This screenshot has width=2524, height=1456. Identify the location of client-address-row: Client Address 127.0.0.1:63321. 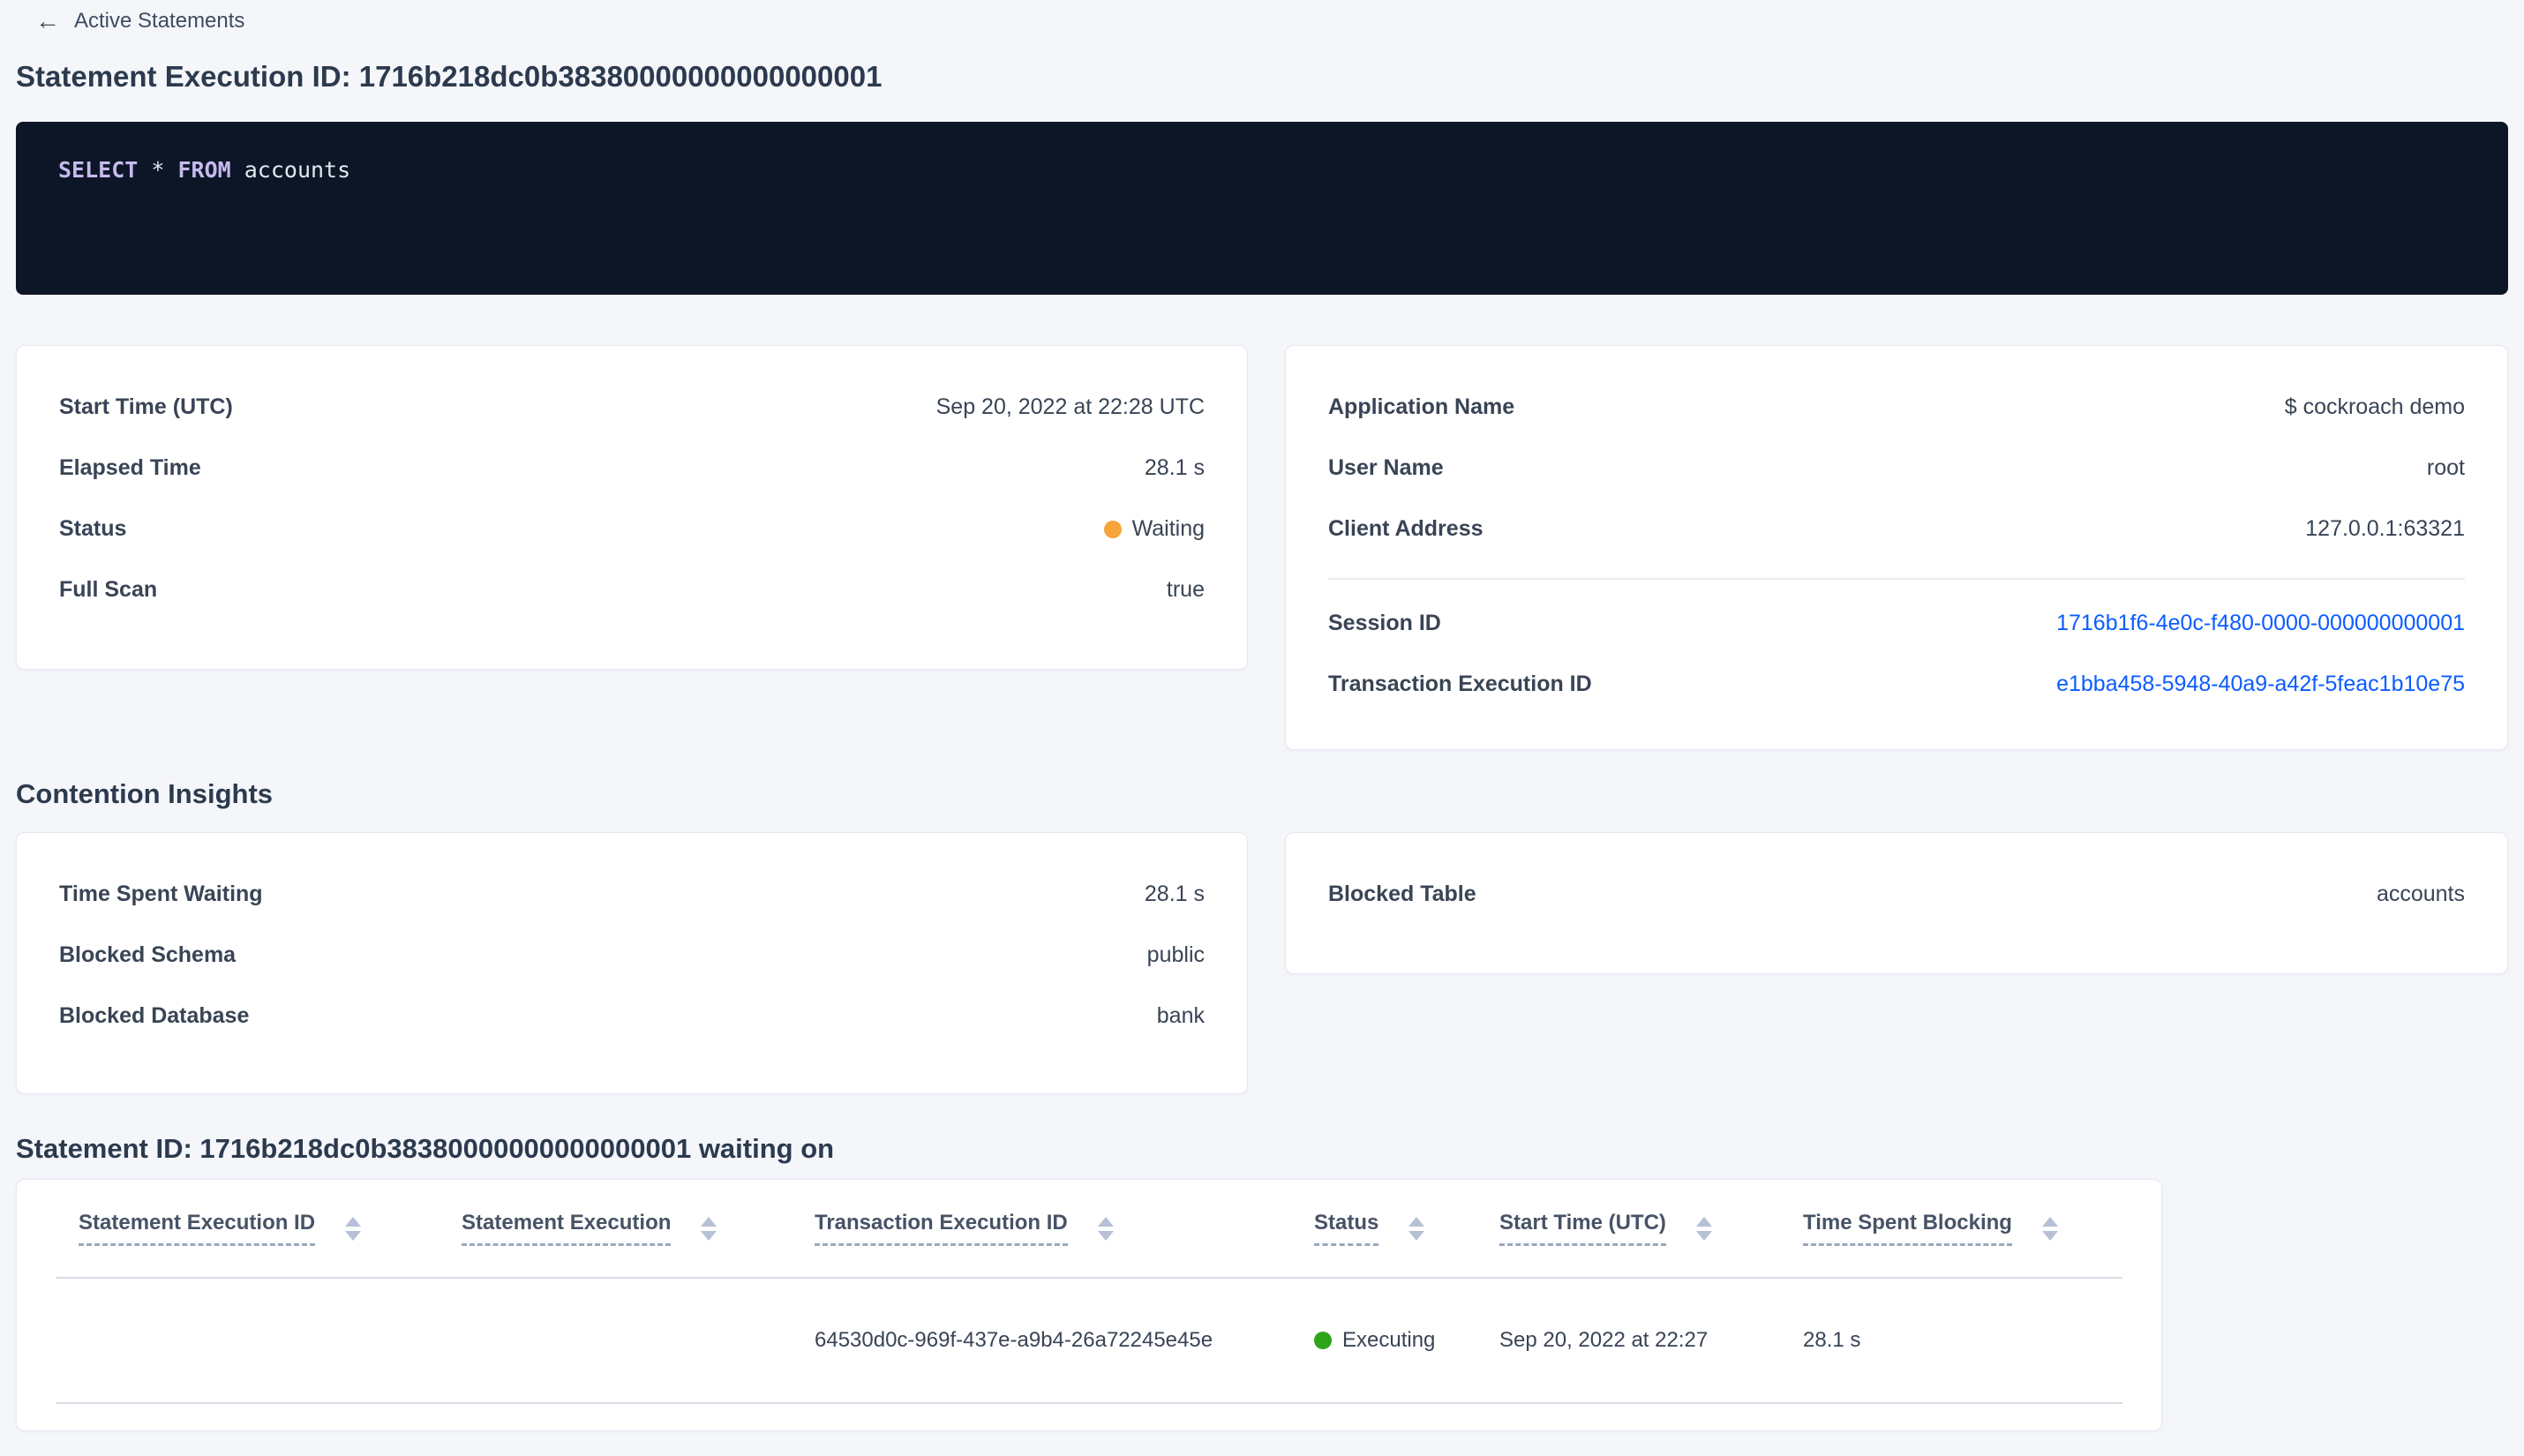
(1896, 529).